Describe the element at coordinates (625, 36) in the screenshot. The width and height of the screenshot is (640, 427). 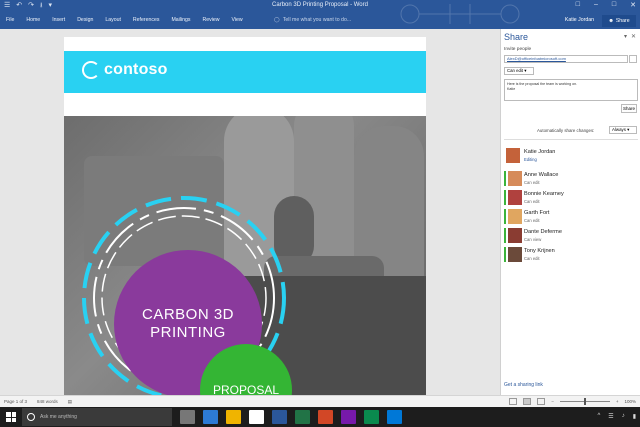
I see `pane-options-icon: ▾` at that location.